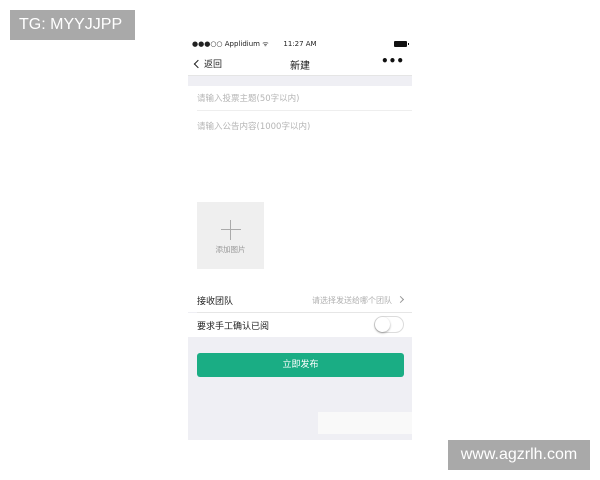  What do you see at coordinates (300, 325) in the screenshot?
I see `confirm-read-row: 要求手工确认已阅` at bounding box center [300, 325].